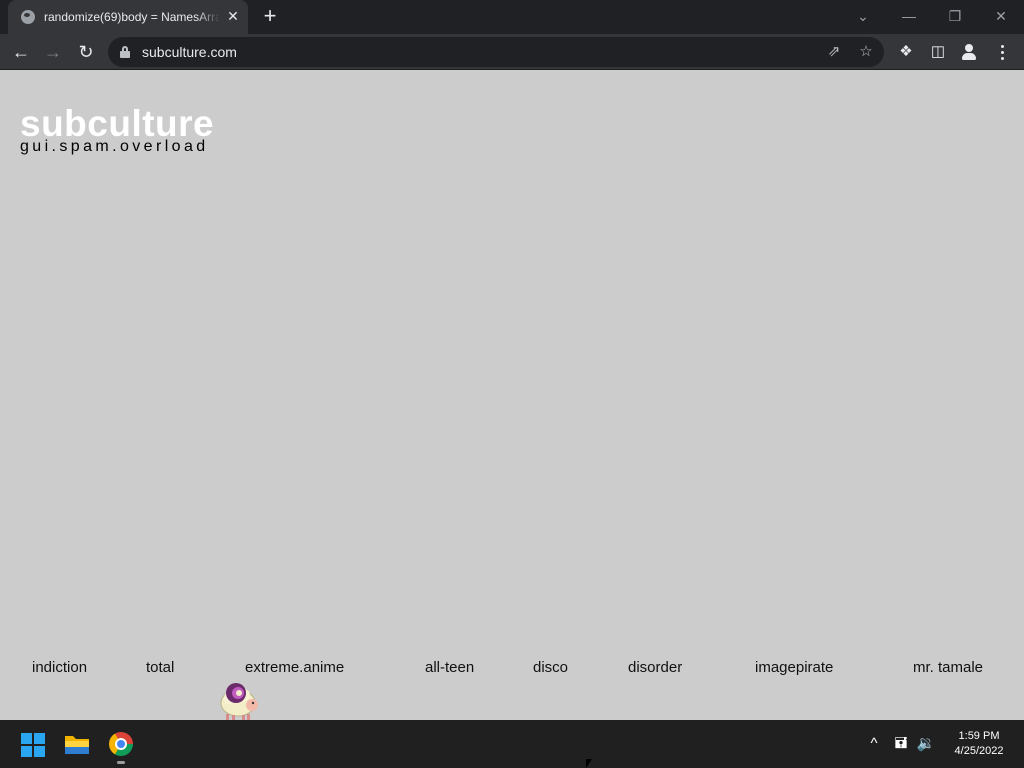 This screenshot has height=768, width=1024. What do you see at coordinates (233, 16) in the screenshot?
I see `tab-close-button: ✕` at bounding box center [233, 16].